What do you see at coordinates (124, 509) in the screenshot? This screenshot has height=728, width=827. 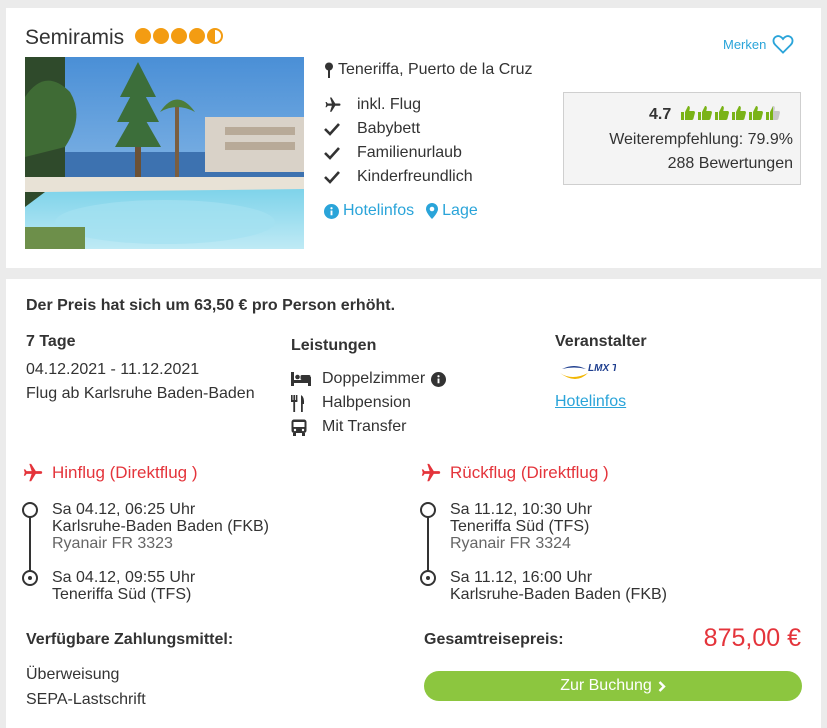 I see `outbound-dep-time: Sa 04.12, 06:25 Uhr` at bounding box center [124, 509].